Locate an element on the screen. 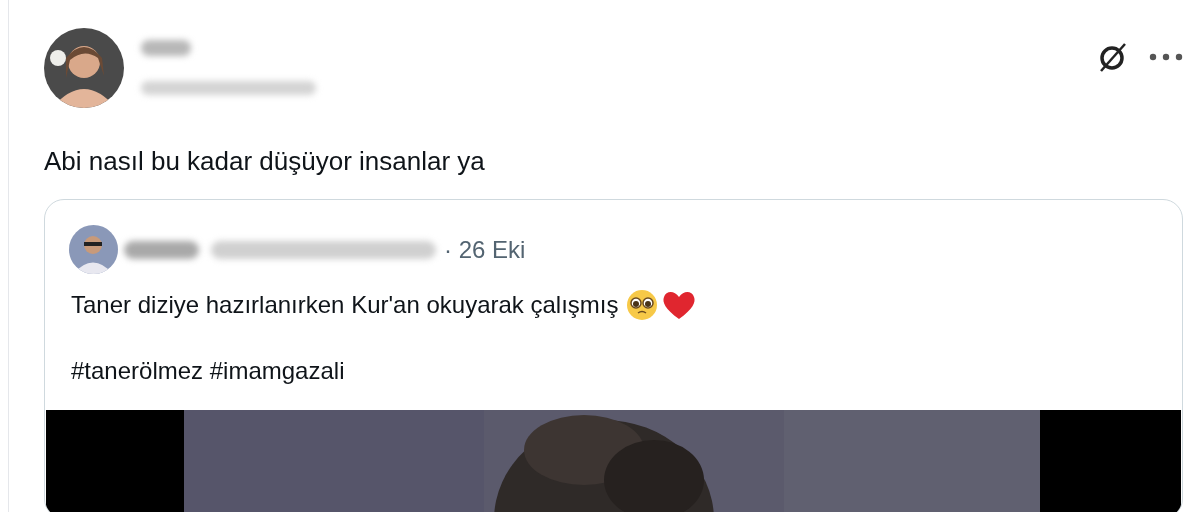  post-text: Abi nasıl bu kadar düşüyor insanlar ya is located at coordinates (265, 161).